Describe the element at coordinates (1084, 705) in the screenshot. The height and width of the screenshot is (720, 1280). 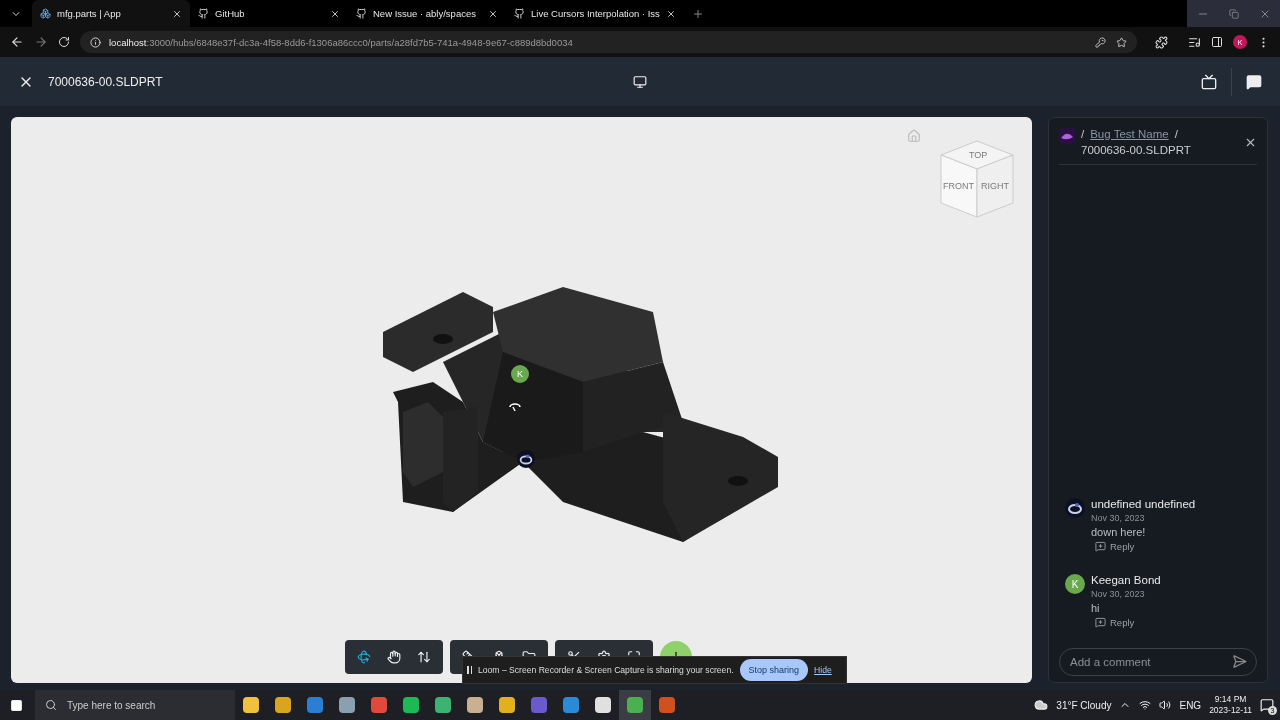
I see `weather-text: 31°F Cloudy` at that location.